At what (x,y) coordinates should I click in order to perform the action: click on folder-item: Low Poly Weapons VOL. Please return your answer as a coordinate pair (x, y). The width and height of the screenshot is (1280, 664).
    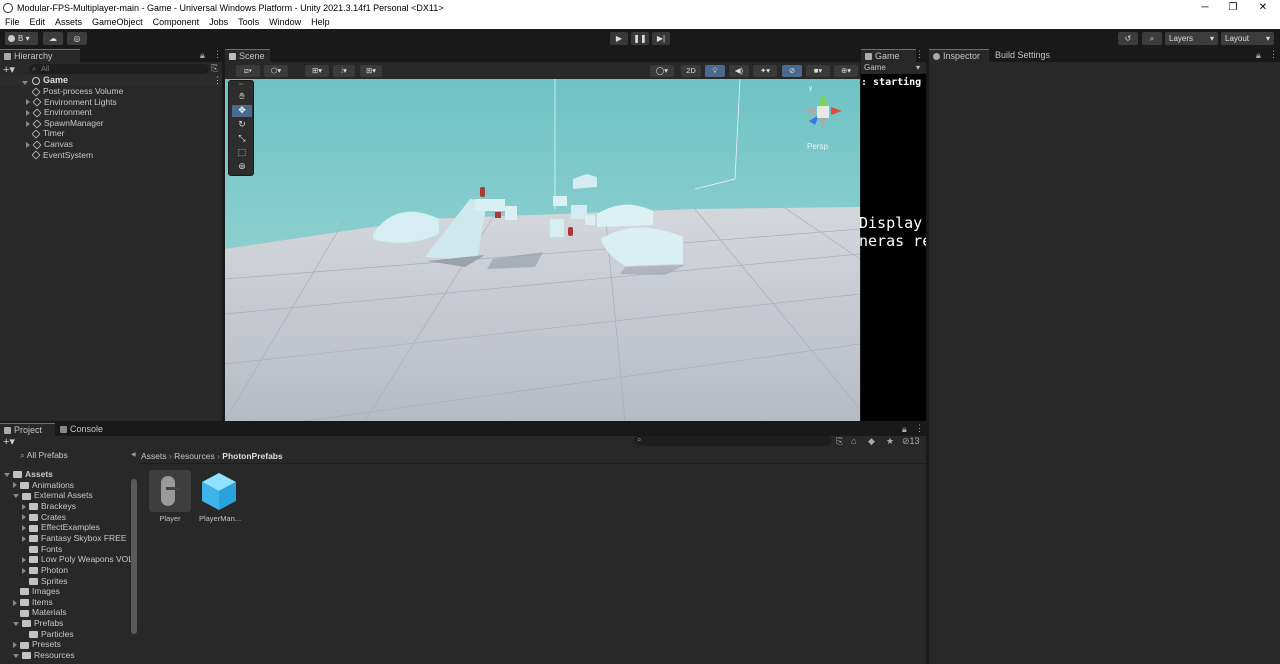
    Looking at the image, I should click on (77, 559).